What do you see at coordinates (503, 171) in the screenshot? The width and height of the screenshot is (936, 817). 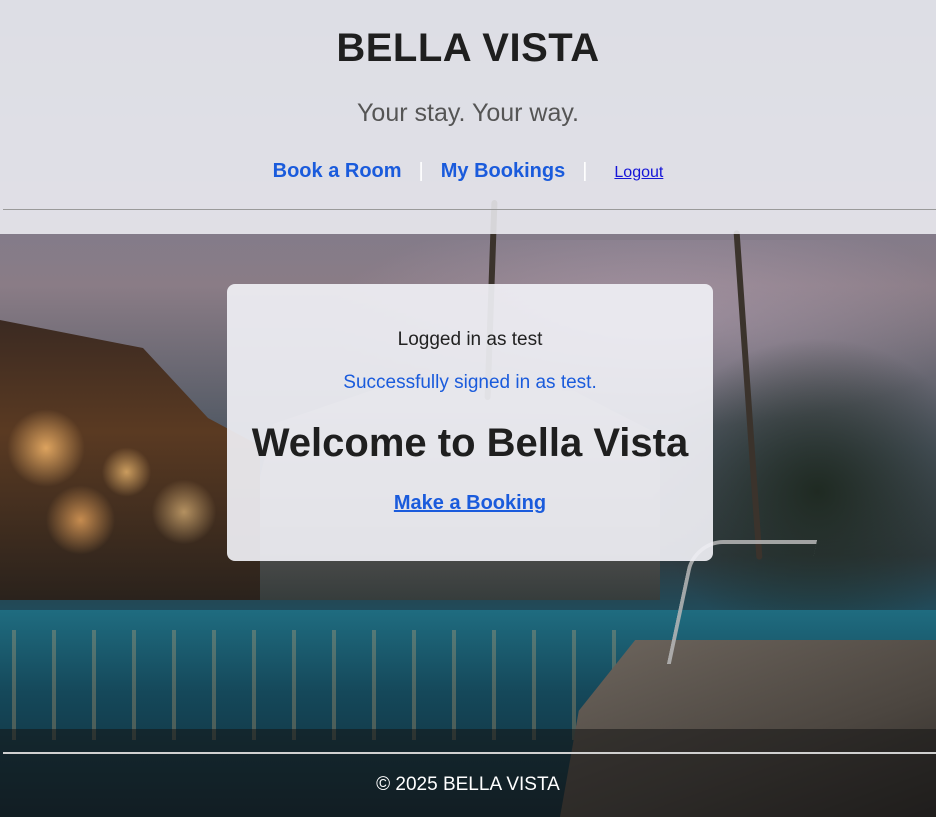 I see `nav-my-bookings-link: My Bookings` at bounding box center [503, 171].